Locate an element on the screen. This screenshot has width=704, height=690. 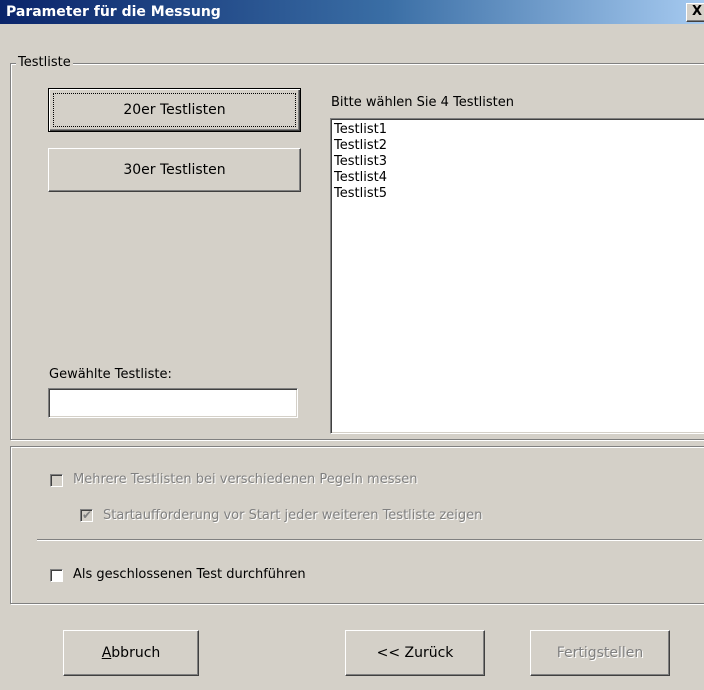
back-label: << Zurück is located at coordinates (415, 653).